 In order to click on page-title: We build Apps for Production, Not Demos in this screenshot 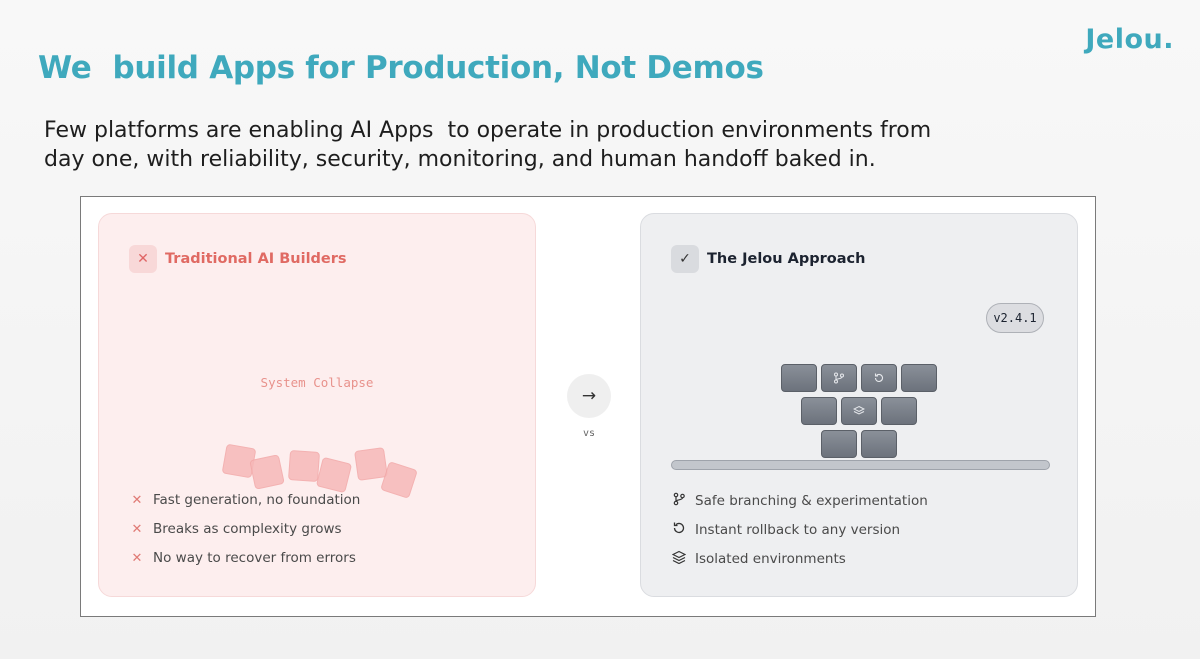, I will do `click(401, 68)`.